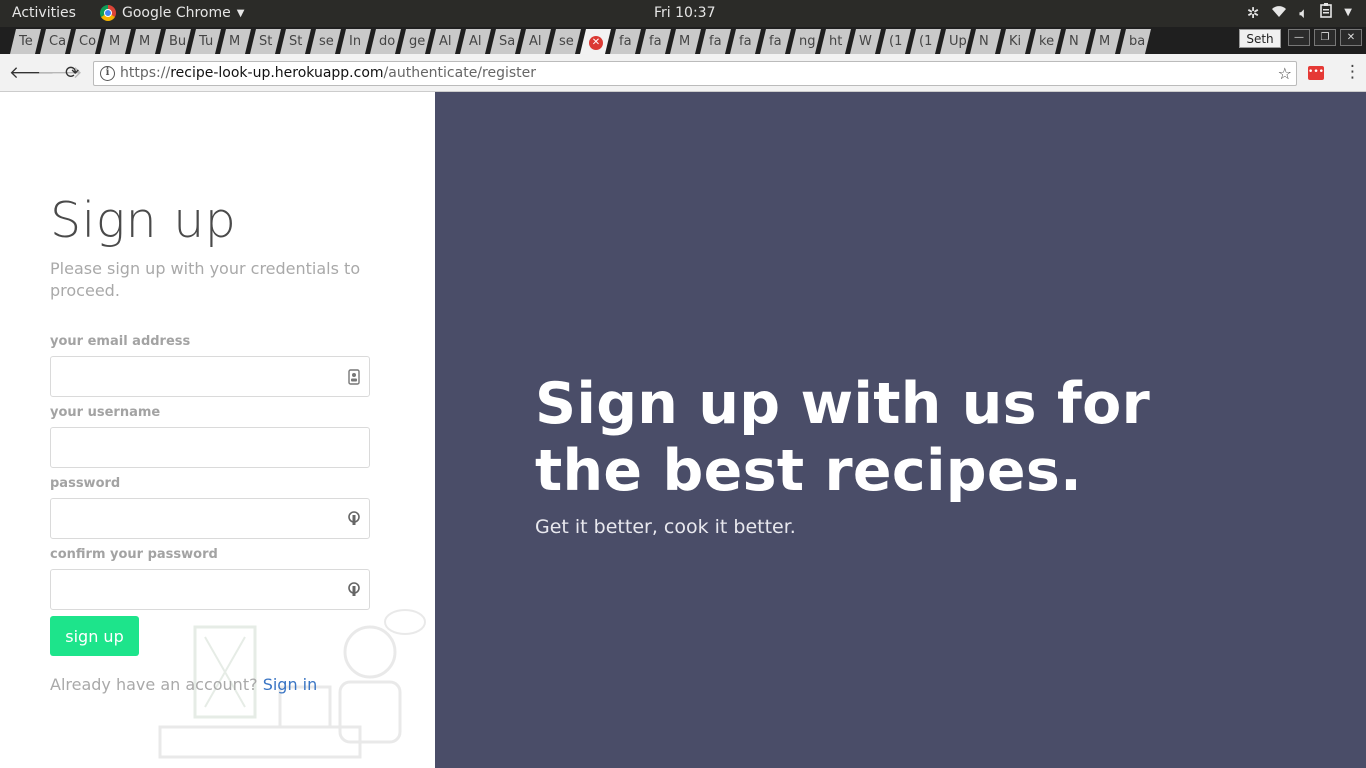 The image size is (1366, 768). What do you see at coordinates (1303, 13) in the screenshot?
I see `volume-icon: 🔈︎` at bounding box center [1303, 13].